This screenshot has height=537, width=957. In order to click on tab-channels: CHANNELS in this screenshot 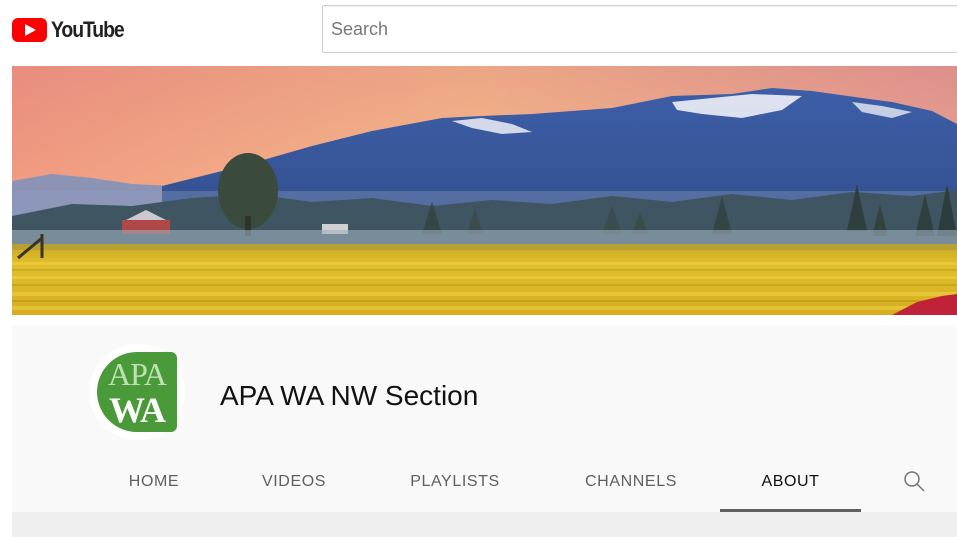, I will do `click(631, 478)`.